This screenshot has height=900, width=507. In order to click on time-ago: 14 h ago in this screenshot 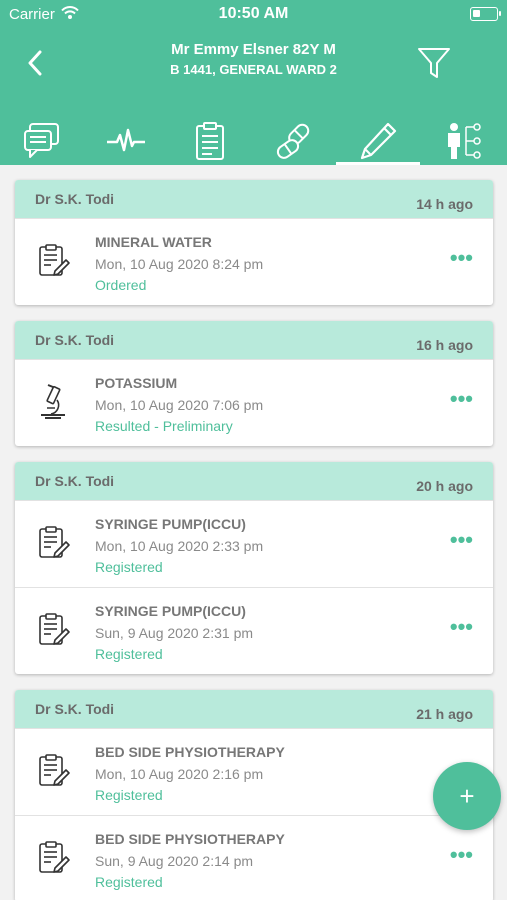, I will do `click(444, 204)`.